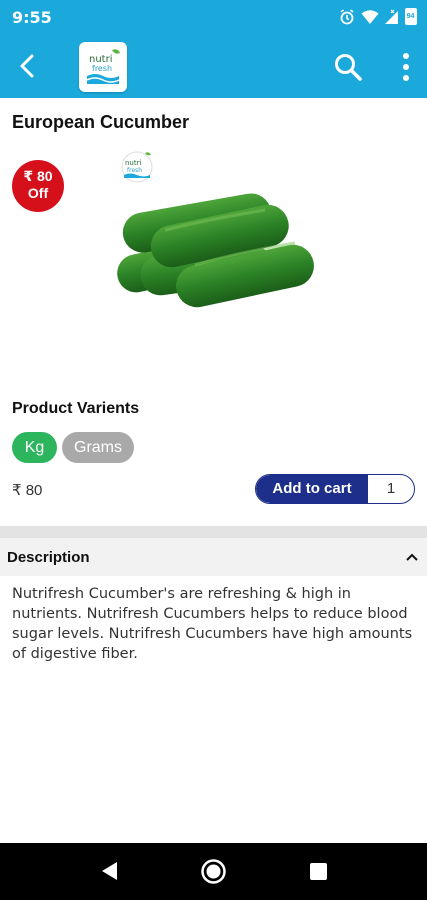  Describe the element at coordinates (101, 122) in the screenshot. I see `product-title: European Cucumber` at that location.